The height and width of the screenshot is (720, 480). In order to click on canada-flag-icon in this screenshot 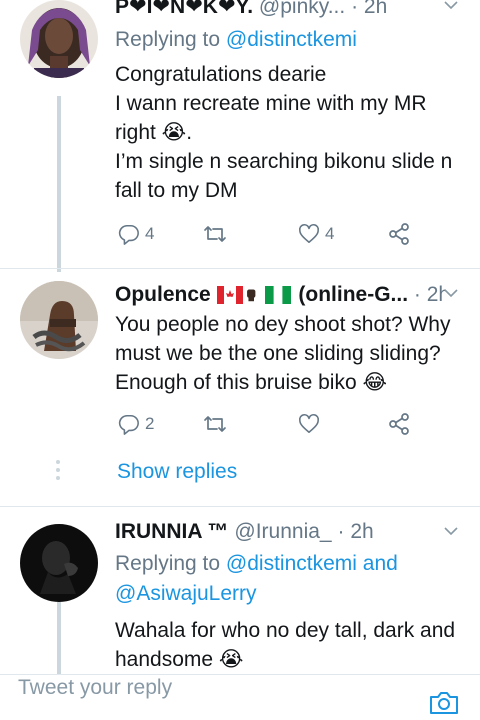, I will do `click(229, 295)`.